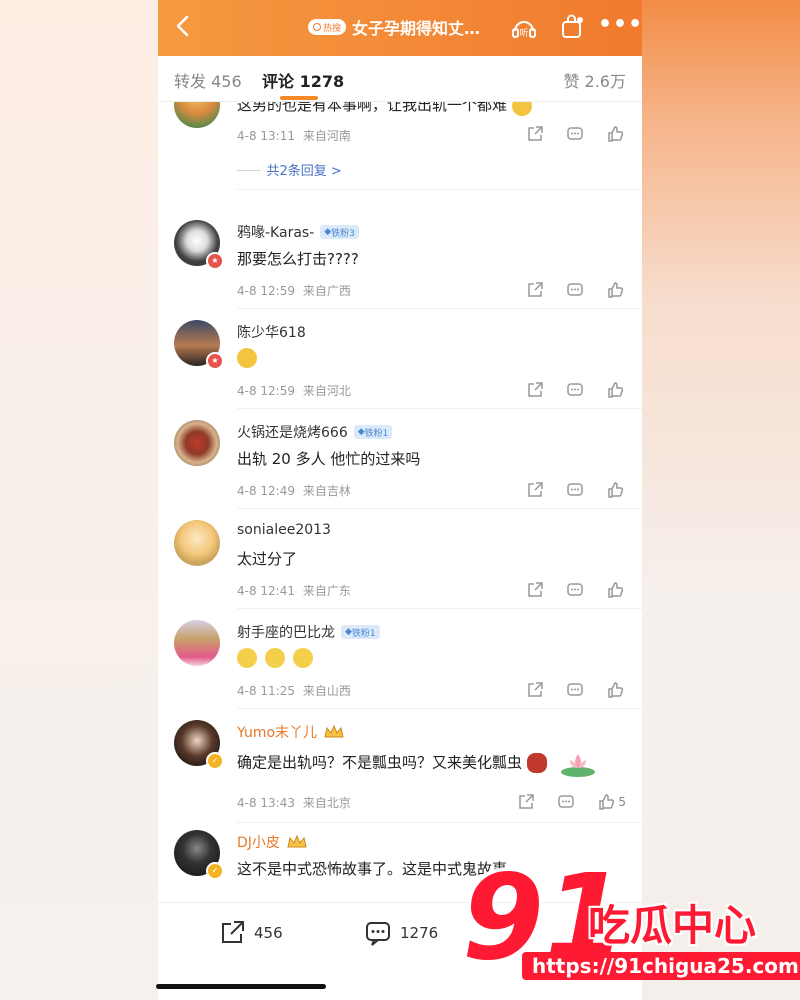 The width and height of the screenshot is (800, 1000). What do you see at coordinates (266, 491) in the screenshot?
I see `comment-time: 4-8 12:49` at bounding box center [266, 491].